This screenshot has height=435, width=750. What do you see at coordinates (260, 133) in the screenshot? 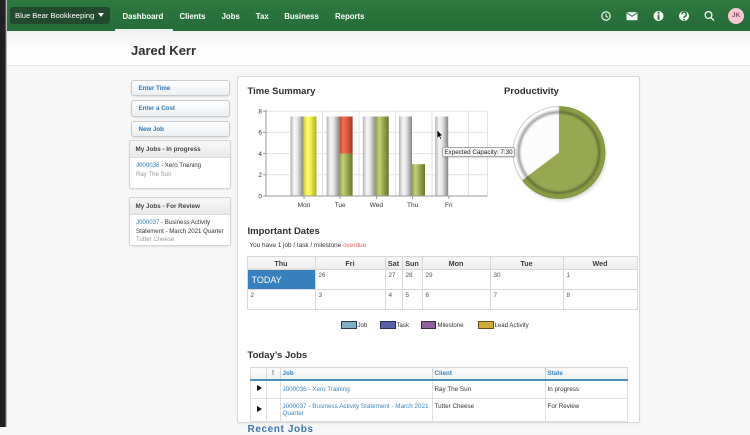
I see `svg-text: 6` at bounding box center [260, 133].